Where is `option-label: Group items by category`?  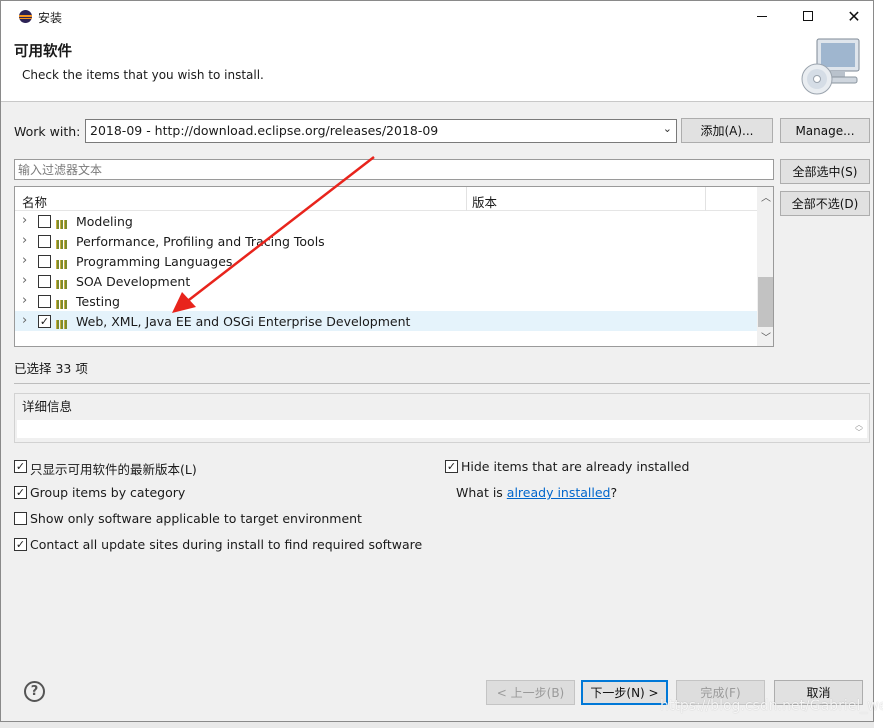 option-label: Group items by category is located at coordinates (108, 492).